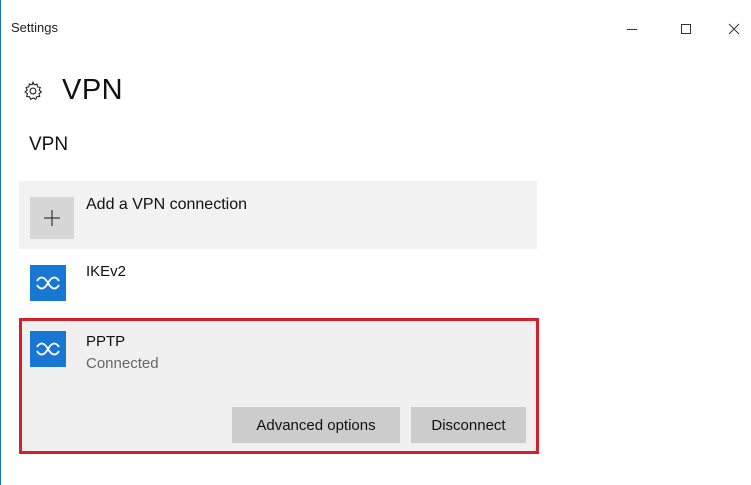  What do you see at coordinates (278, 215) in the screenshot?
I see `add-vpn-connection-button: Add a VPN connection` at bounding box center [278, 215].